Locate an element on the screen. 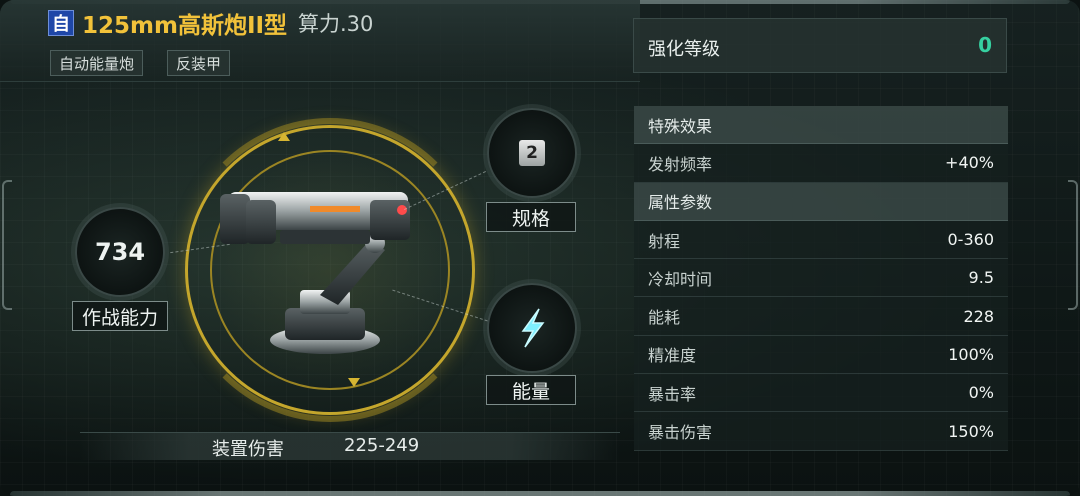  stat-label: 暴击率 is located at coordinates (672, 394).